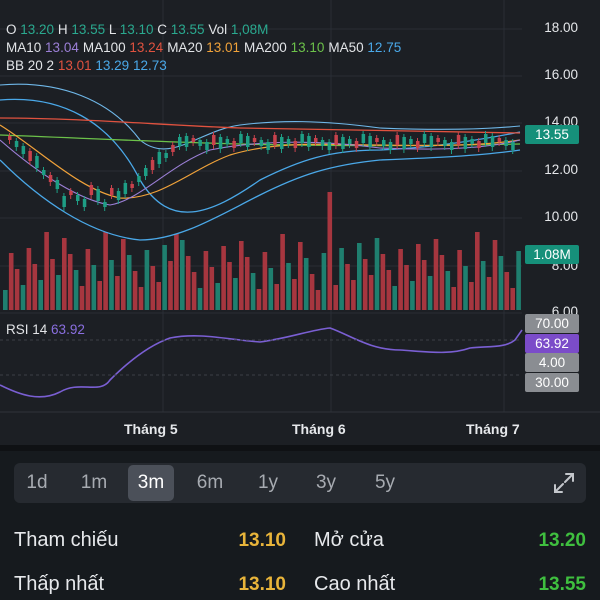  Describe the element at coordinates (262, 584) in the screenshot. I see `low-price-value: 13.10` at that location.